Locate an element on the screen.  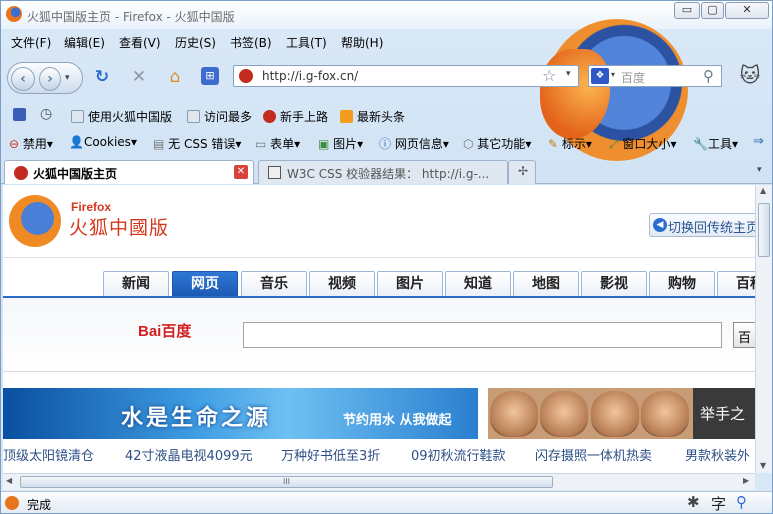
forms-icon: ▭ is located at coordinates (263, 144).